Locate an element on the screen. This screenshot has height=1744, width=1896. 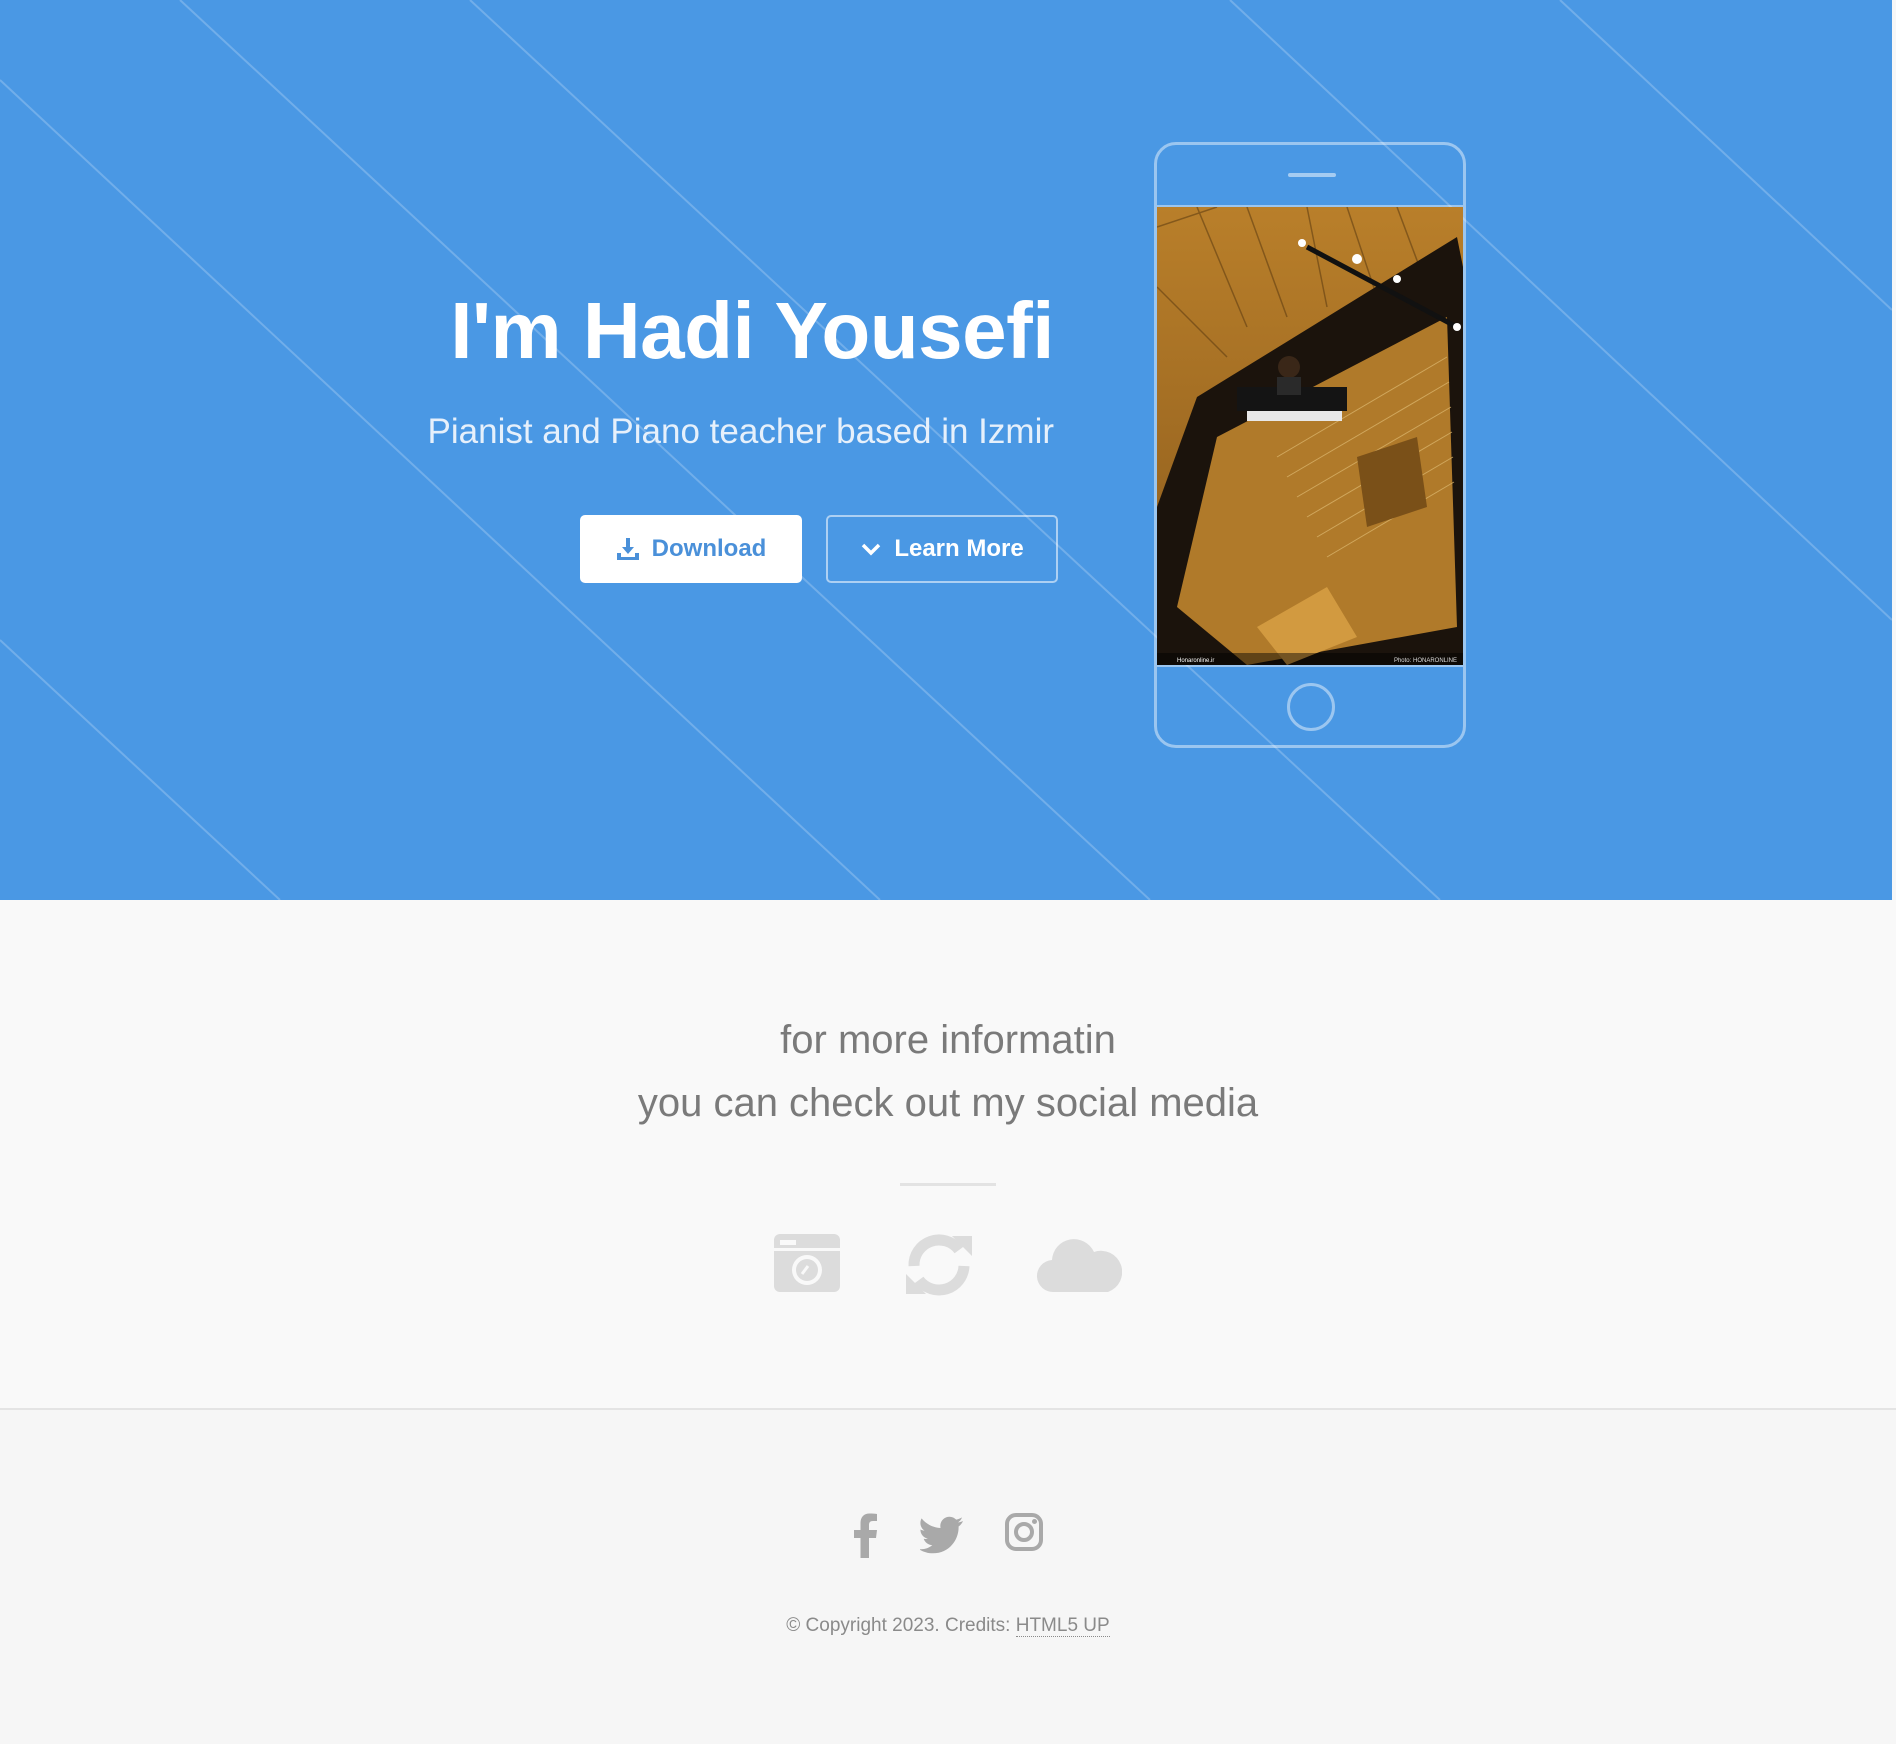
learn-more-button: Learn More is located at coordinates (942, 549).